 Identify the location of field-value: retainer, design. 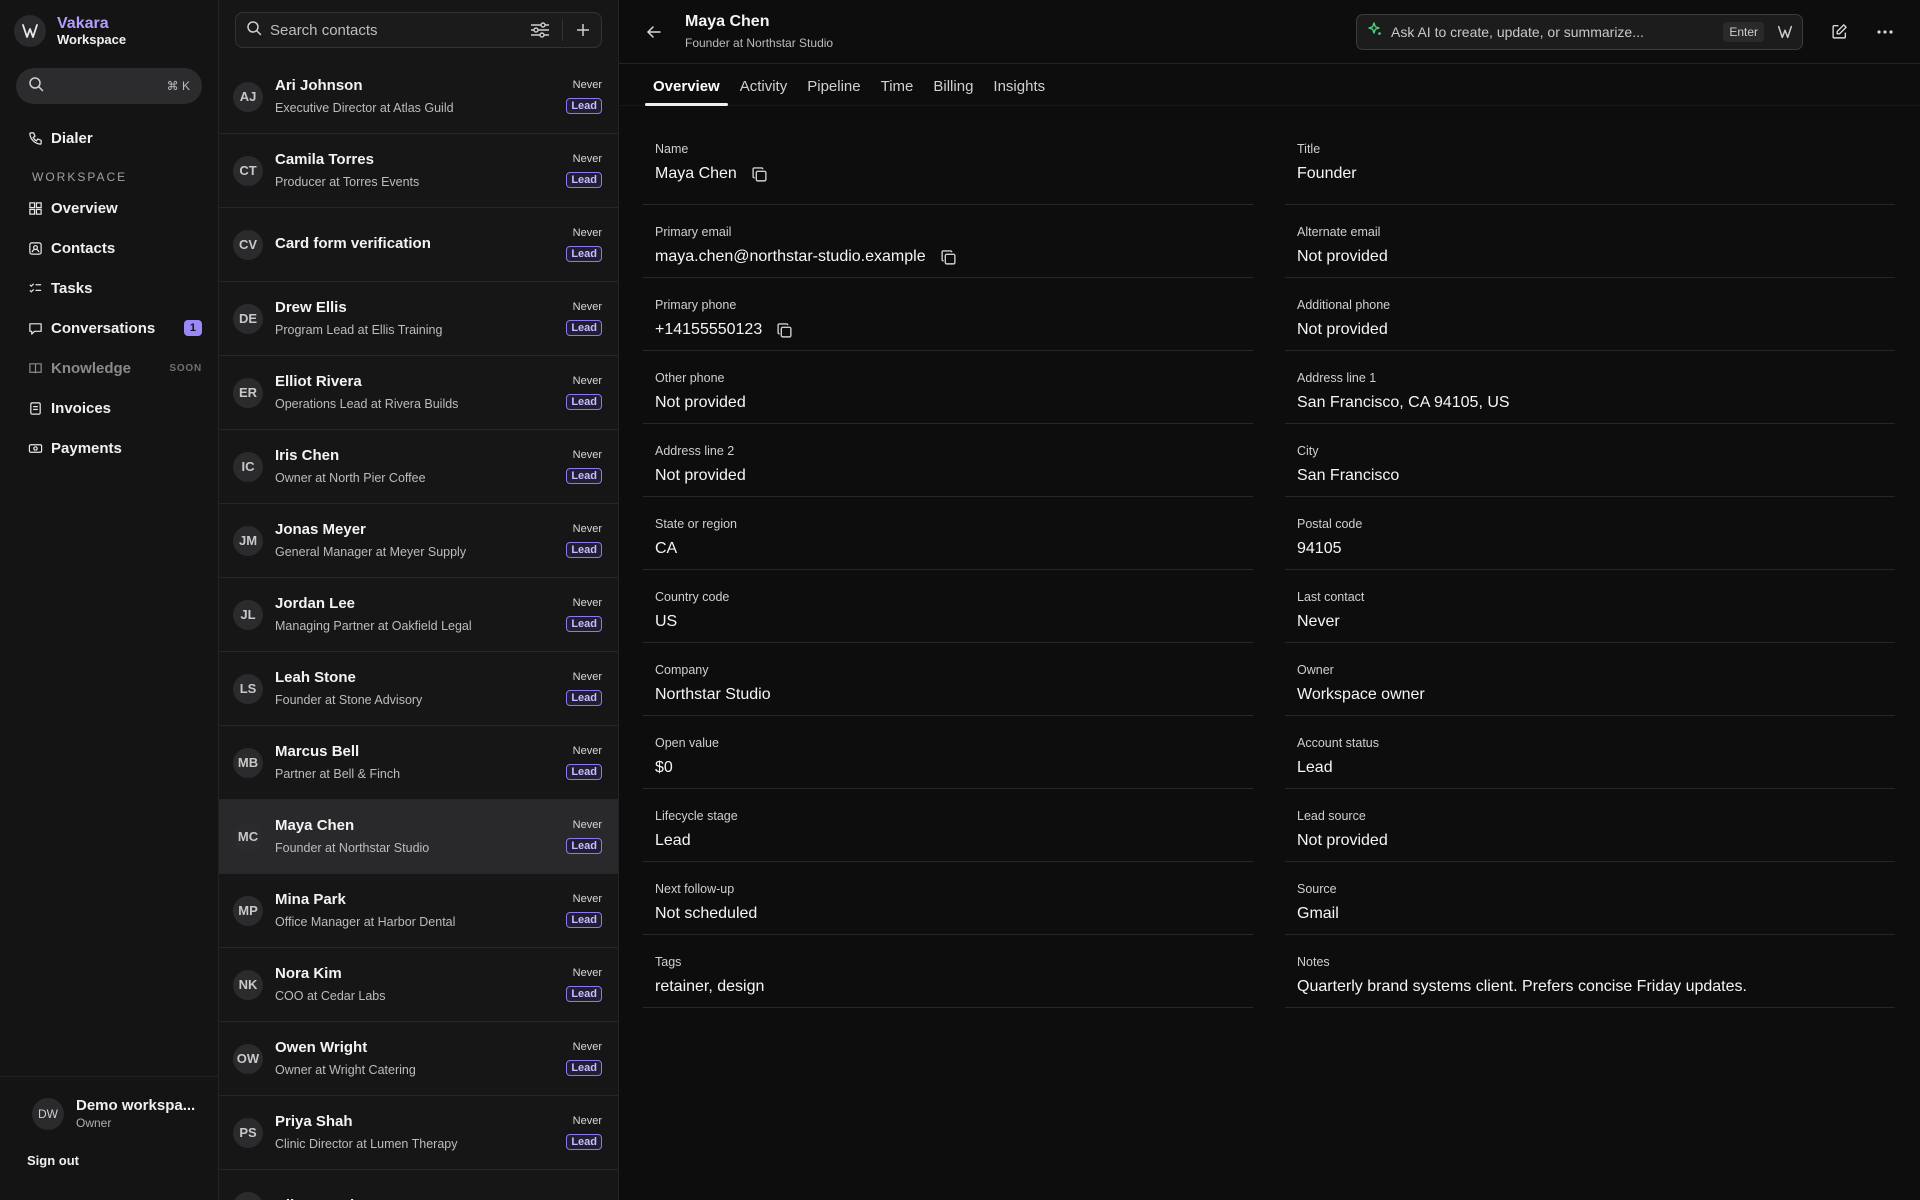
(709, 987).